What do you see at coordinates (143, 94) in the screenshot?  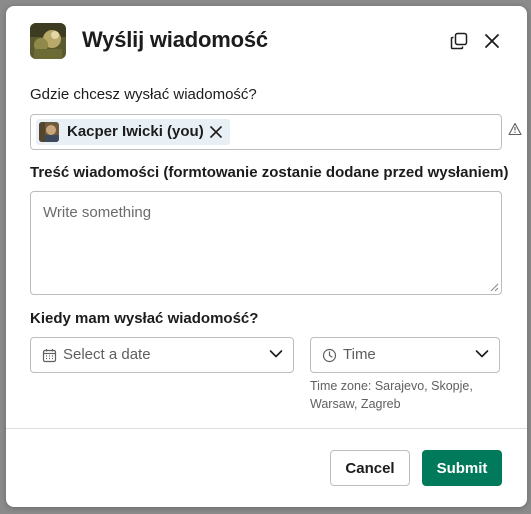 I see `recipient-label: Gdzie chcesz wysłać wiadomość?` at bounding box center [143, 94].